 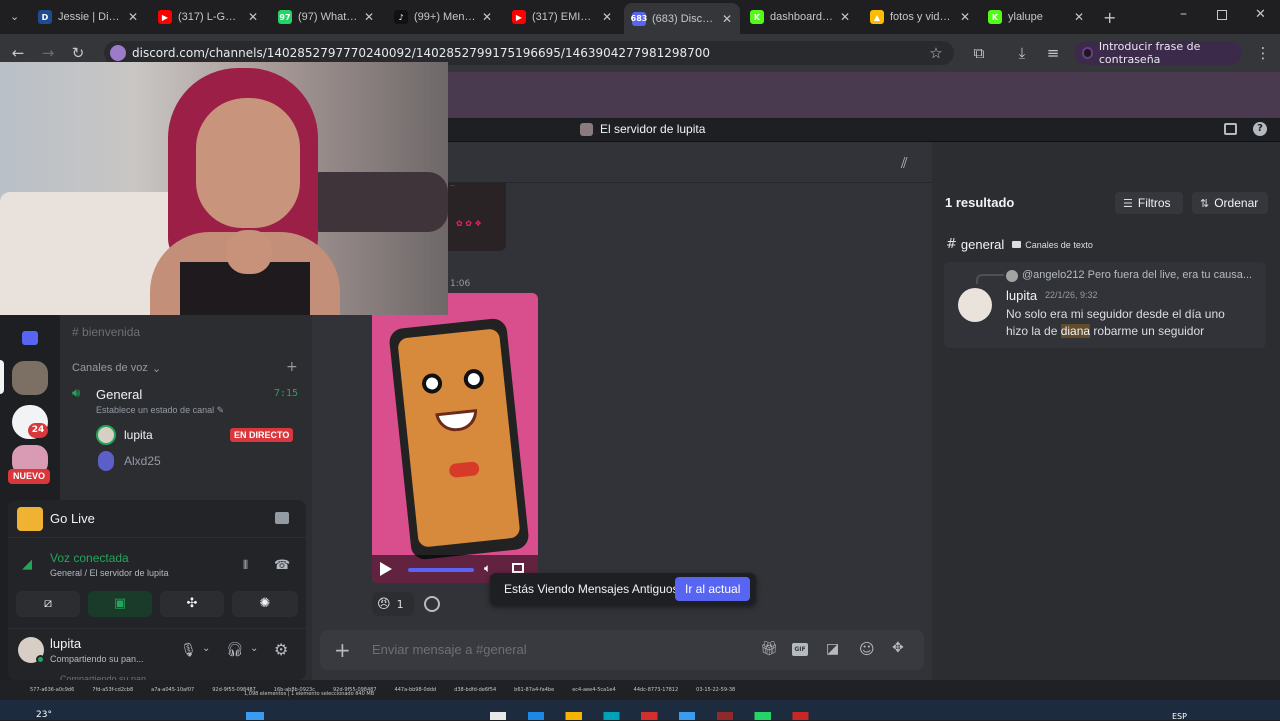 I want to click on new-tab-button: +, so click(x=1109, y=17).